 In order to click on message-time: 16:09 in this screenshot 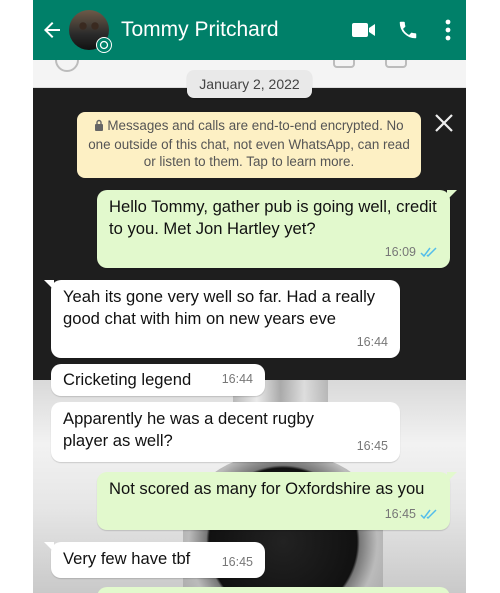, I will do `click(400, 252)`.